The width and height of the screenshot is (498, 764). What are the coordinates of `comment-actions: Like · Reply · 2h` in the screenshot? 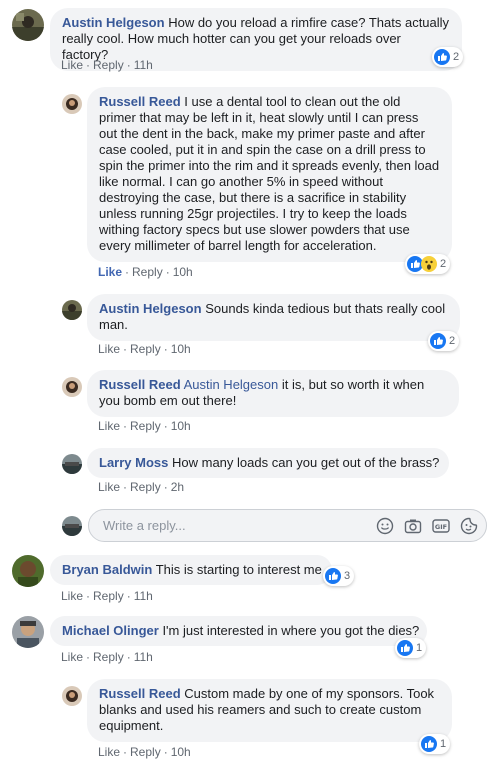 It's located at (141, 487).